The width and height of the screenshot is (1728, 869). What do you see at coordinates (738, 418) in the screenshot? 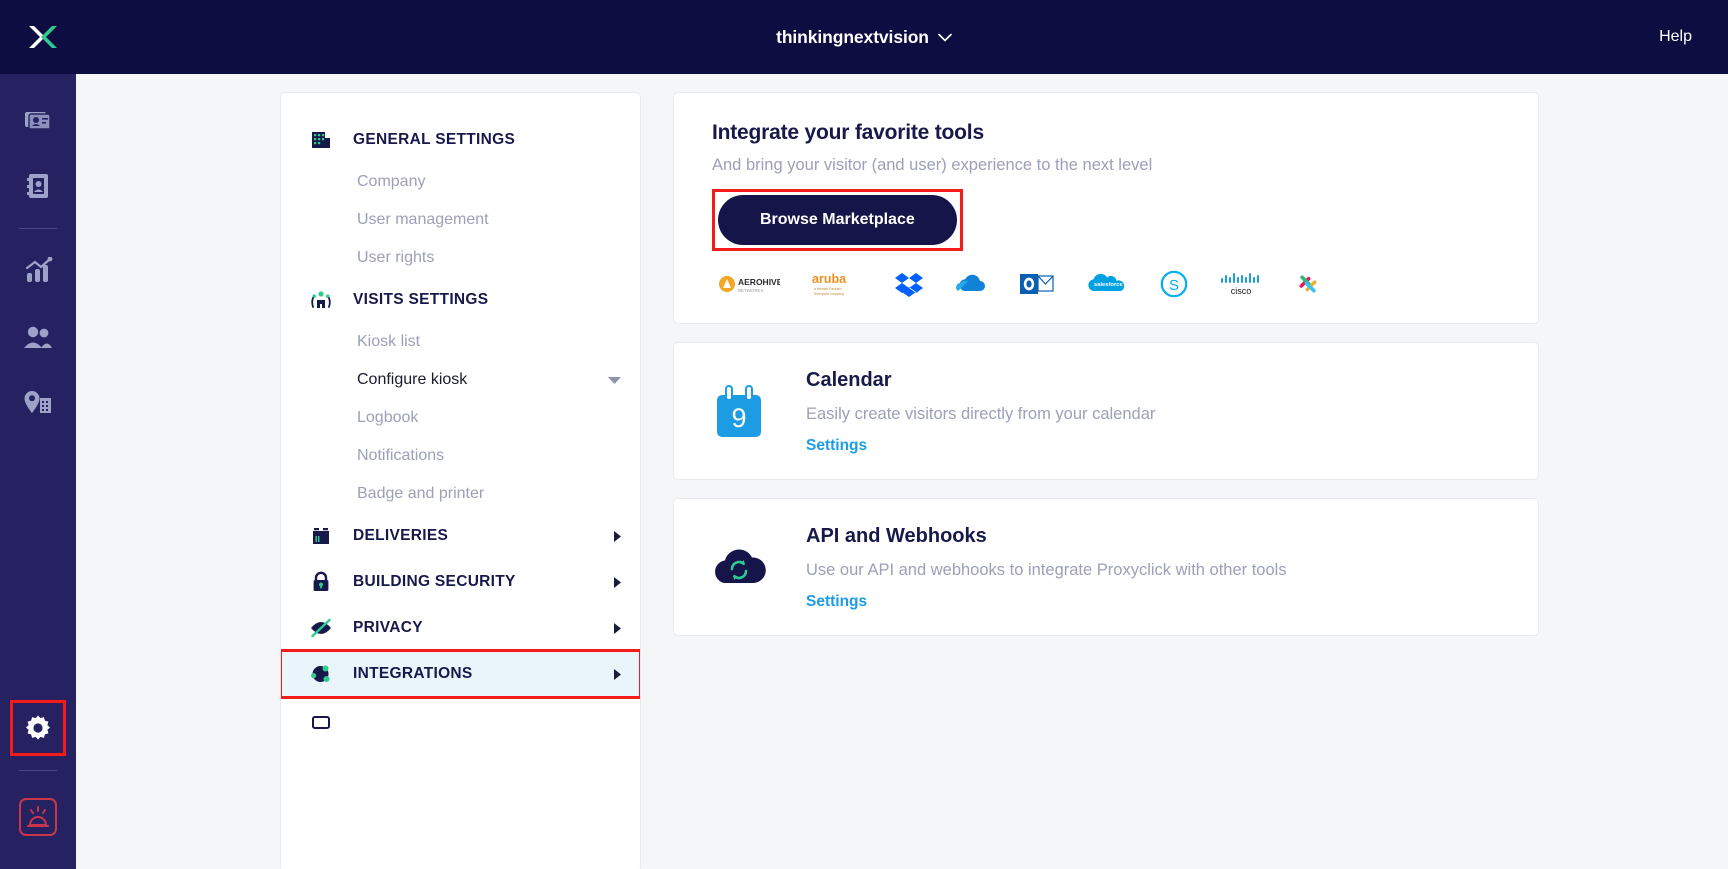
I see `calendar-day: 9` at bounding box center [738, 418].